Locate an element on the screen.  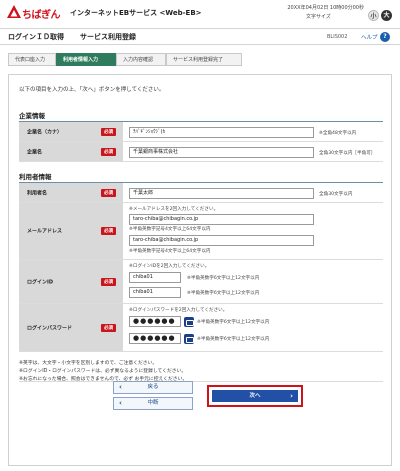
password-label-cell: ログインパスワード 必須 is located at coordinates (71, 327).